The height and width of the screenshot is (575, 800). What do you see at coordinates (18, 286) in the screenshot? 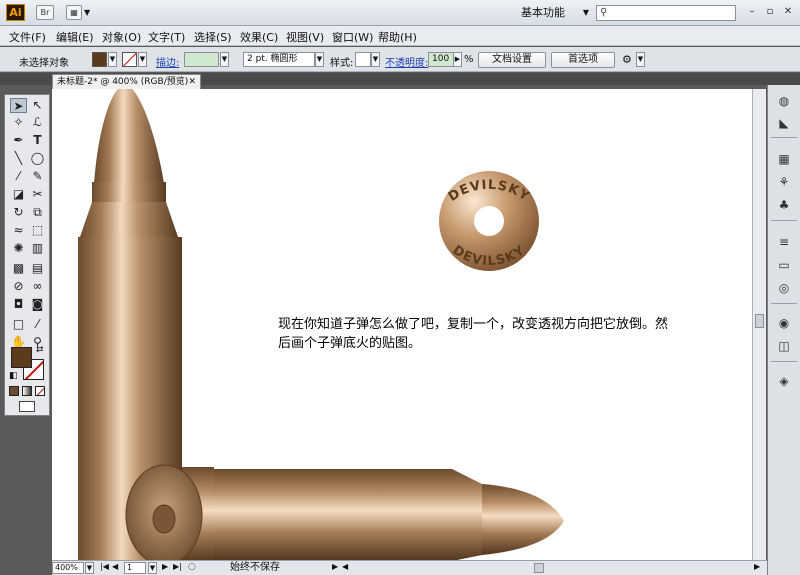
I see `eyedropper-tool-icon: ⊘` at bounding box center [18, 286].